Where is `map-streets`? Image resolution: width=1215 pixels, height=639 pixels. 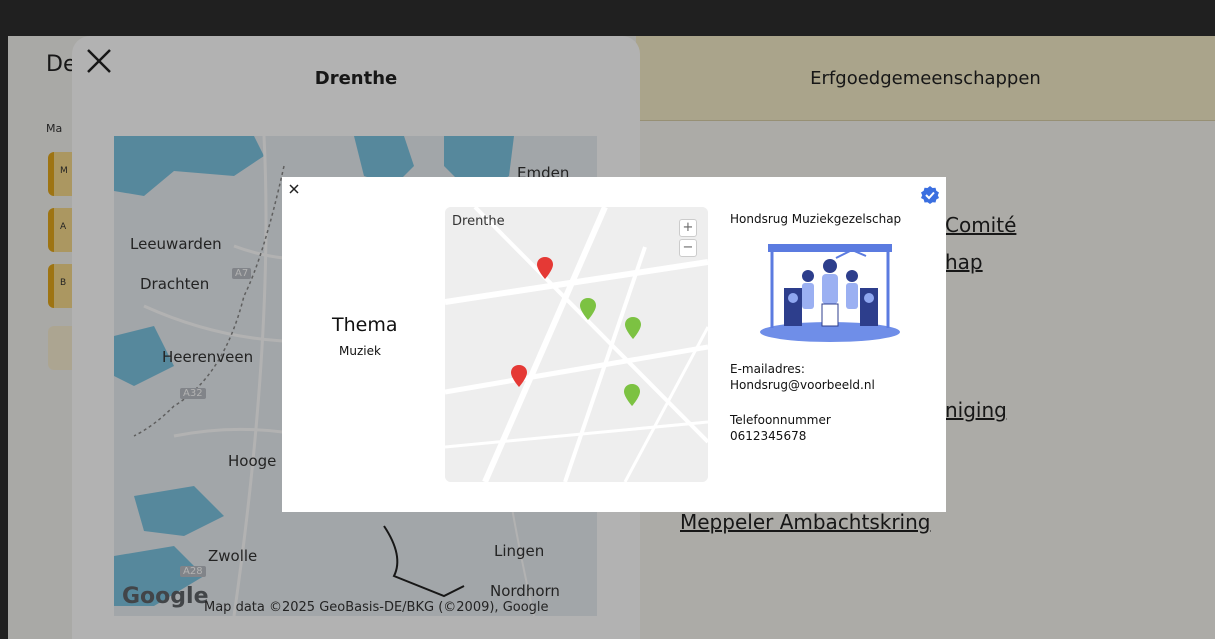
map-streets is located at coordinates (576, 344).